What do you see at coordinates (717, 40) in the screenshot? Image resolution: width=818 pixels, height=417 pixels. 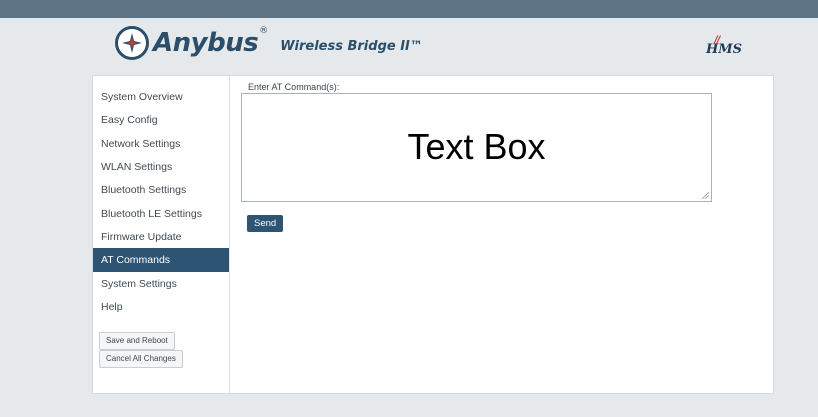 I see `hms-tick-icon: //` at bounding box center [717, 40].